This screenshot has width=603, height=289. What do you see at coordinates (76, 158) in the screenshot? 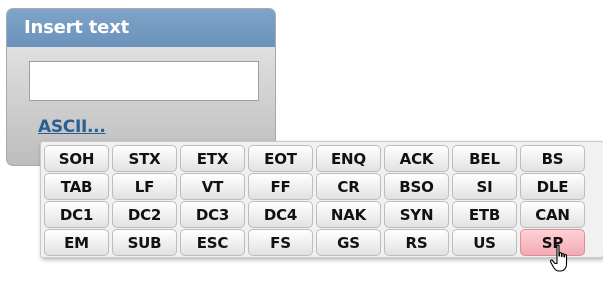
I see `ascii-key-soh: SOH` at bounding box center [76, 158].